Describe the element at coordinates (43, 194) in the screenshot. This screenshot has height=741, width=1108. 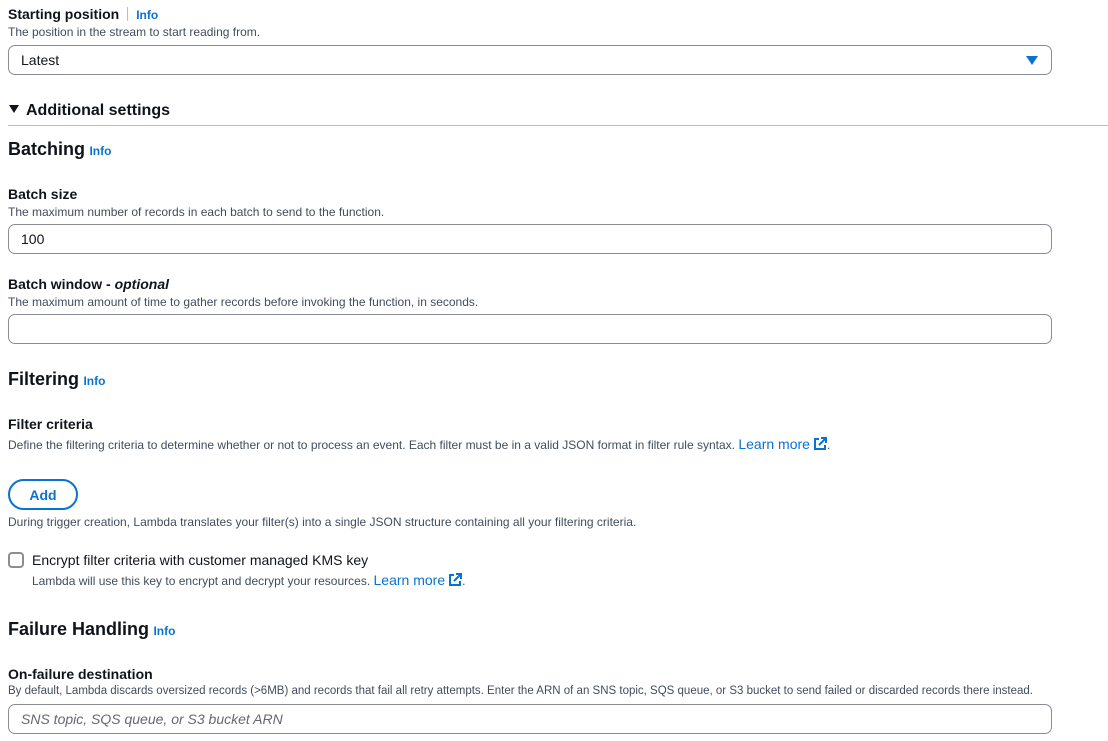
I see `batch-size-label: Batch size` at that location.